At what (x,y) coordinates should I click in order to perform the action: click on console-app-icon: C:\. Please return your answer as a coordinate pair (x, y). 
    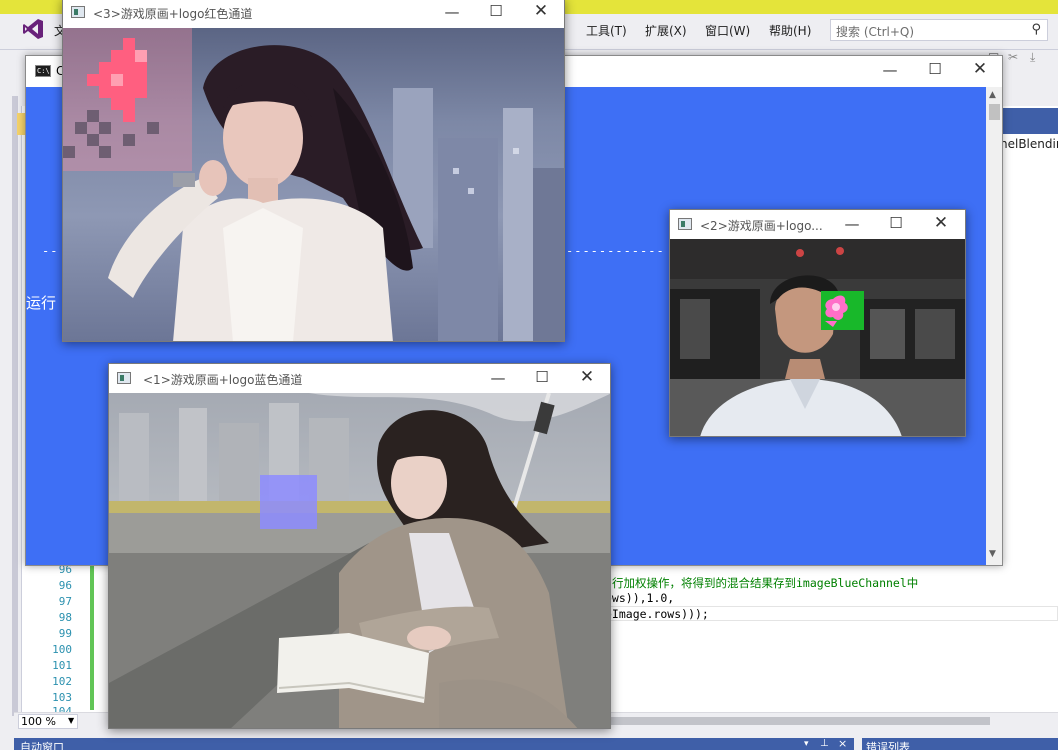
    Looking at the image, I should click on (43, 71).